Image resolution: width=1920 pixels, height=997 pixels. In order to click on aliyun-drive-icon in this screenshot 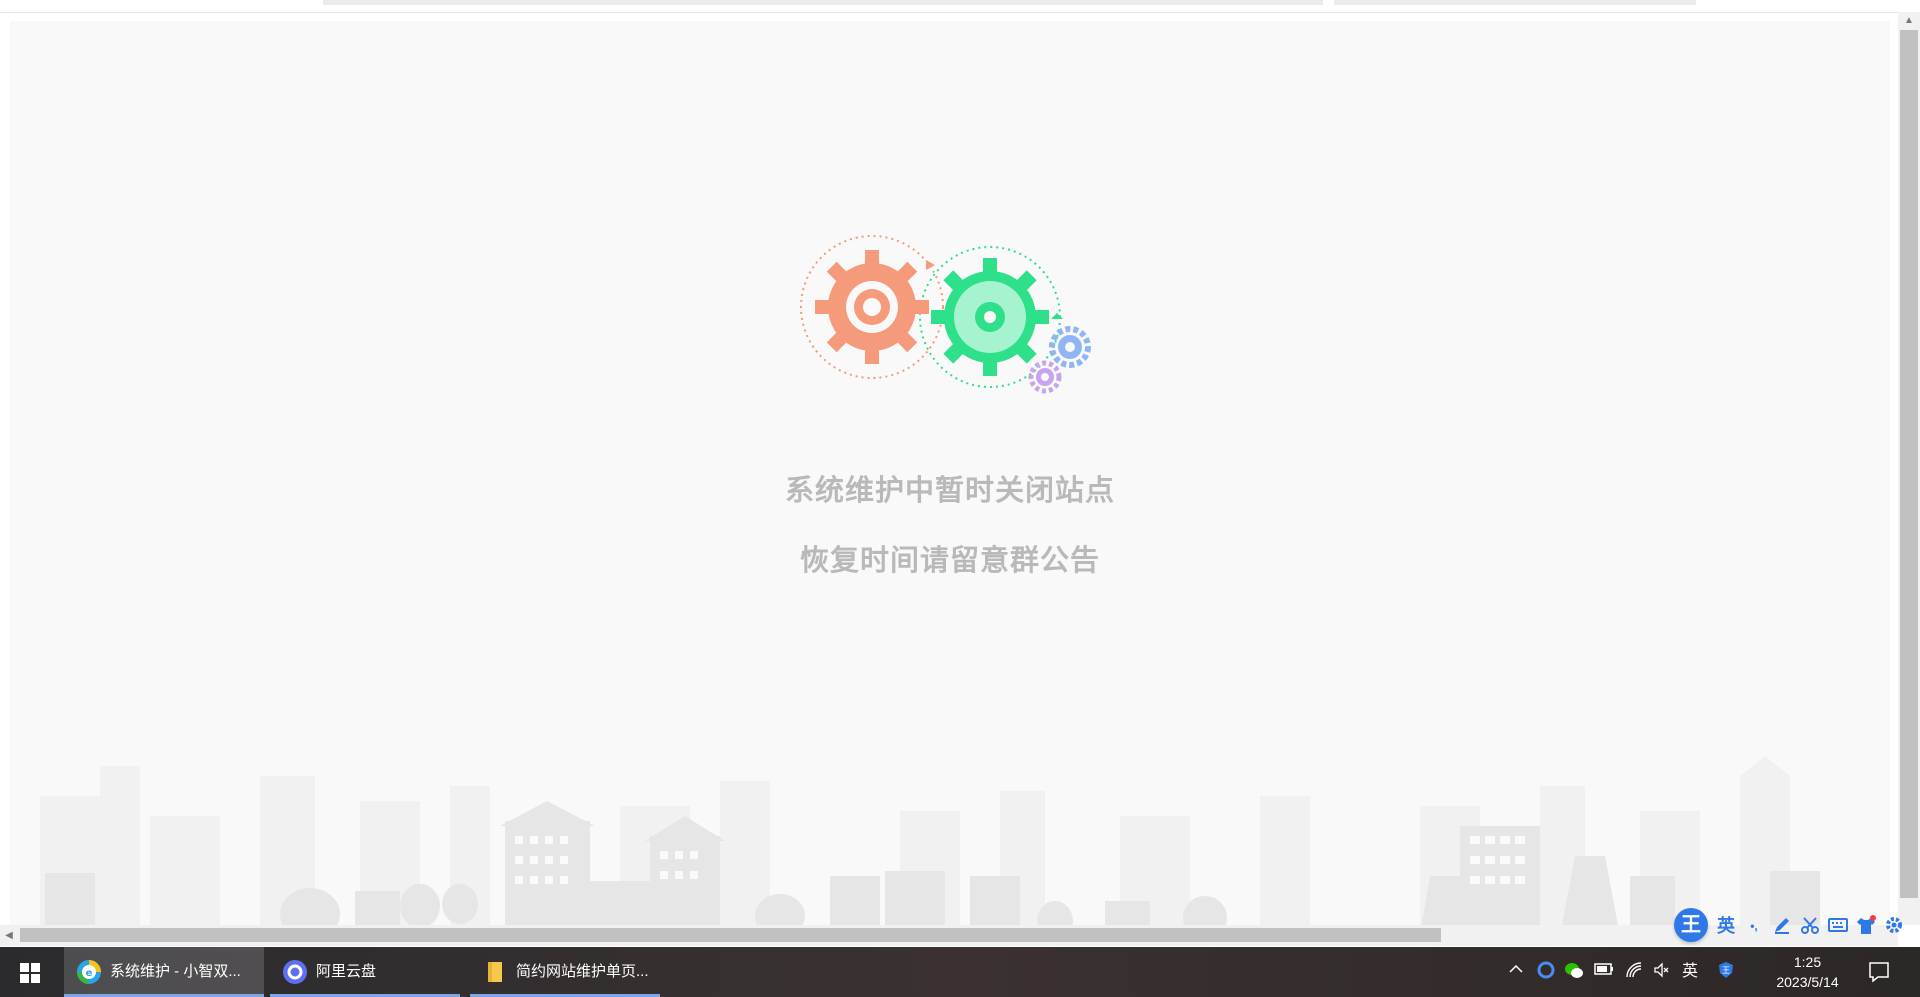, I will do `click(295, 972)`.